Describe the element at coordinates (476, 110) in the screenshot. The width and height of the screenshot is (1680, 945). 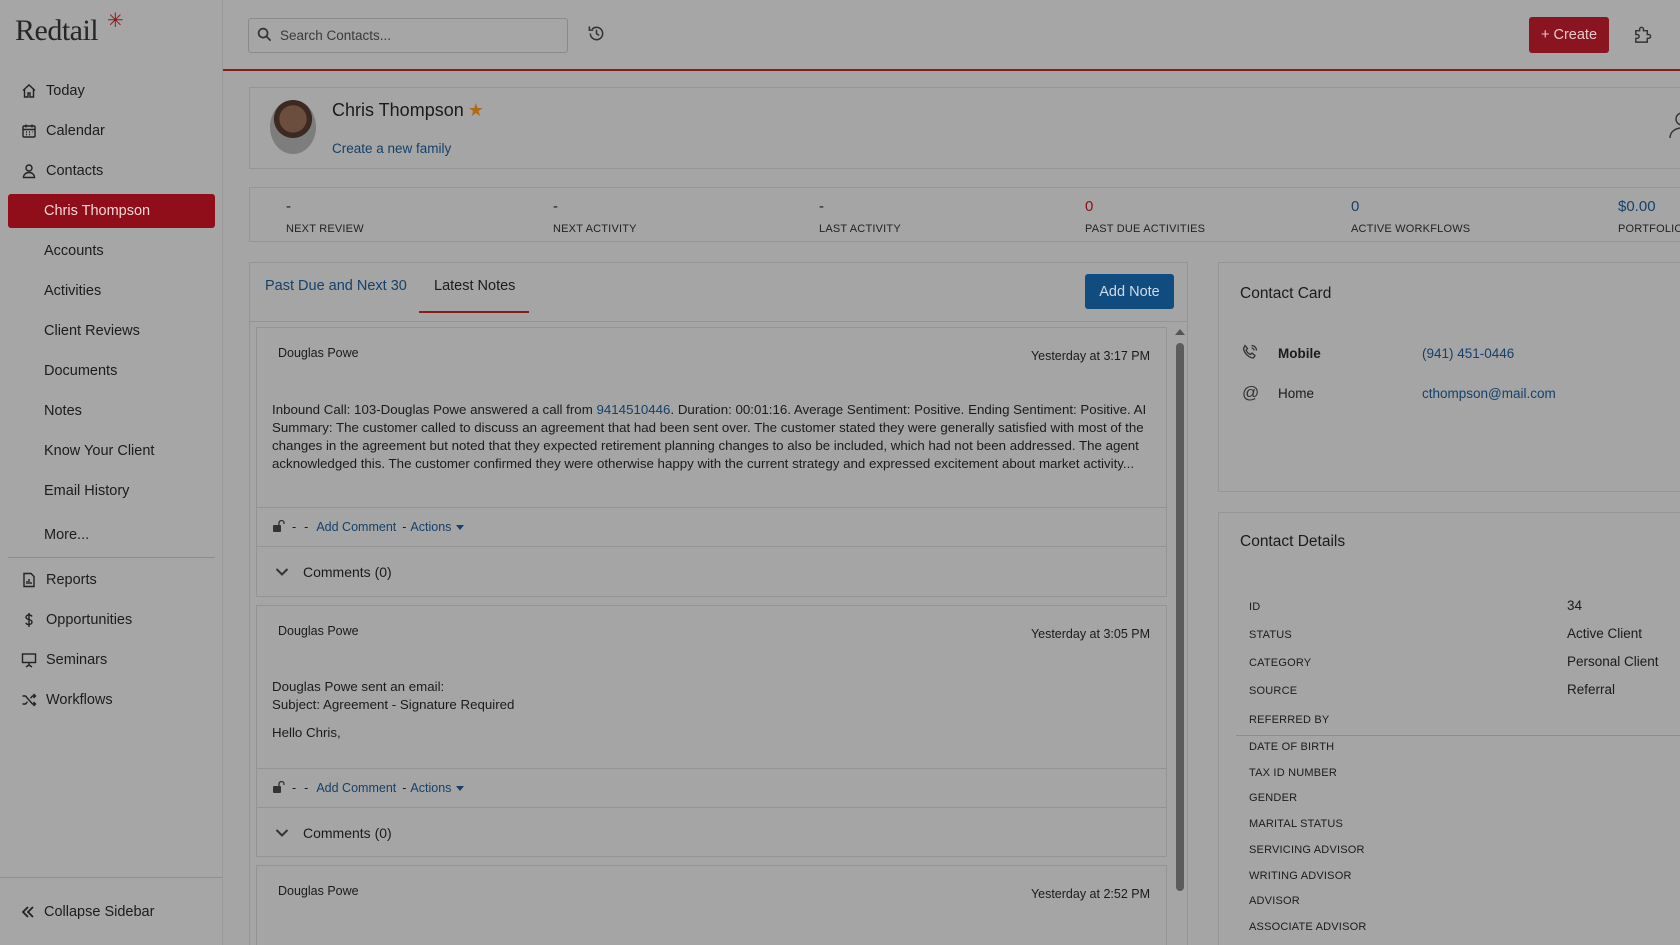
I see `favorite-star-icon: ★` at that location.